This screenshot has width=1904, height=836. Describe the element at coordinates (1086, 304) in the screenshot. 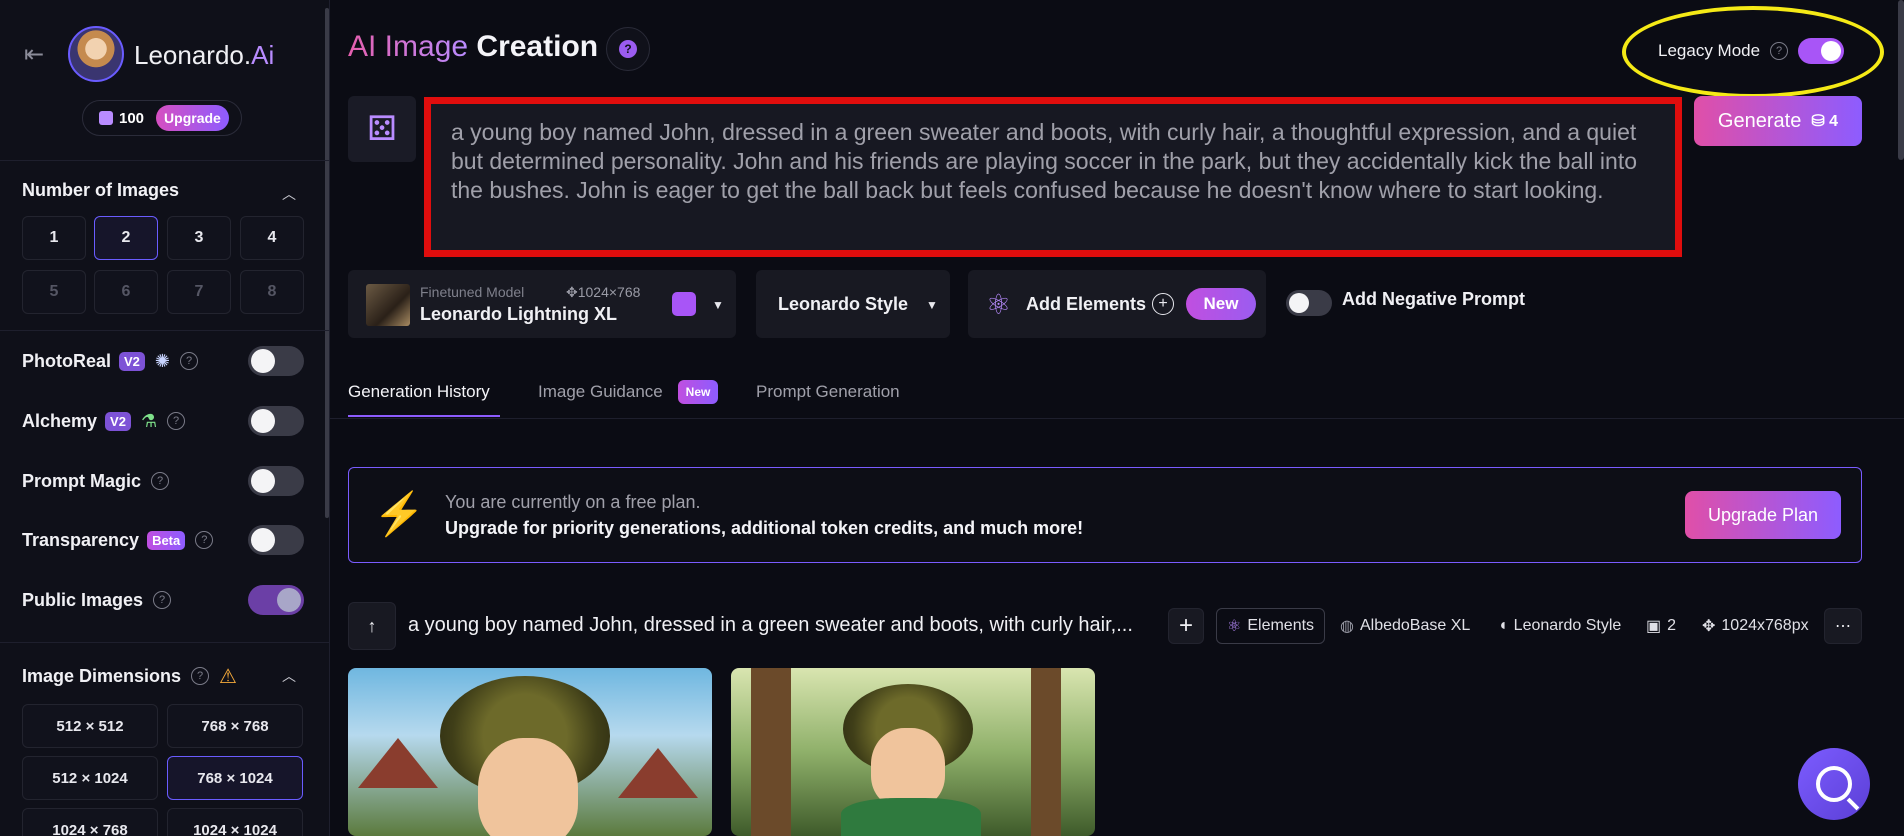

I see `add-elements-label: Add Elements` at that location.